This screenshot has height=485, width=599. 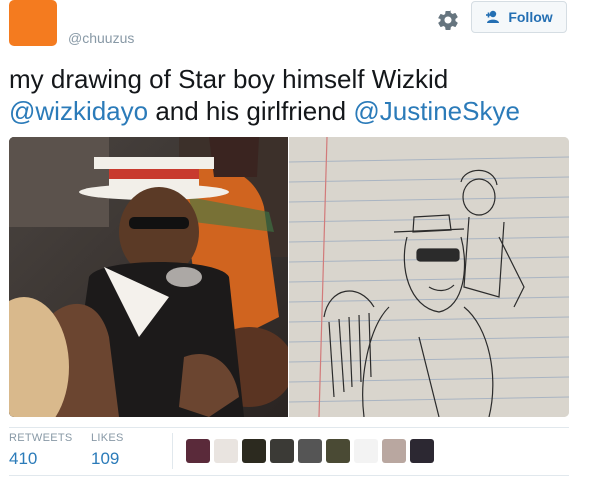 I want to click on tweet-text-part-2: and his girlfriend, so click(x=251, y=111).